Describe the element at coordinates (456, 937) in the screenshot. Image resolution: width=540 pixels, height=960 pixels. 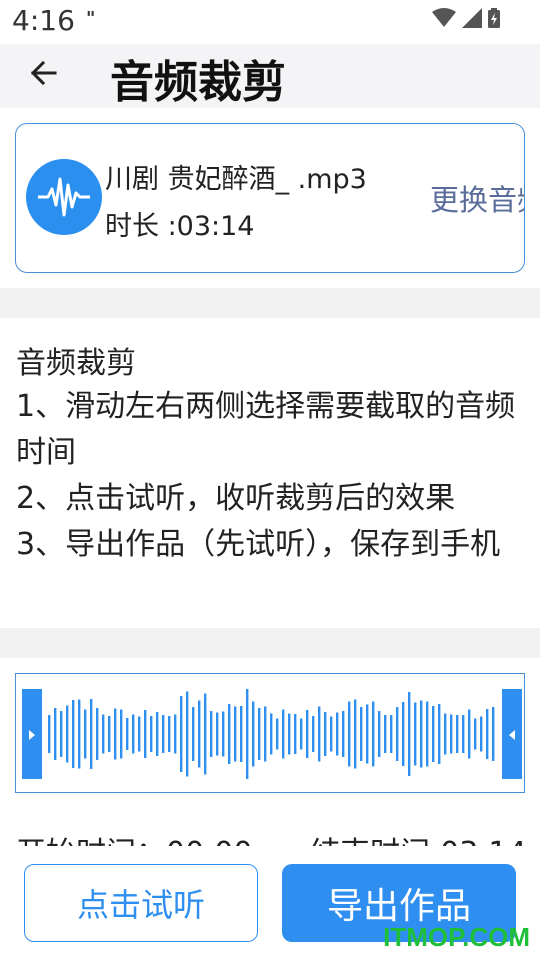
I see `watermark: ITMOP.COM` at that location.